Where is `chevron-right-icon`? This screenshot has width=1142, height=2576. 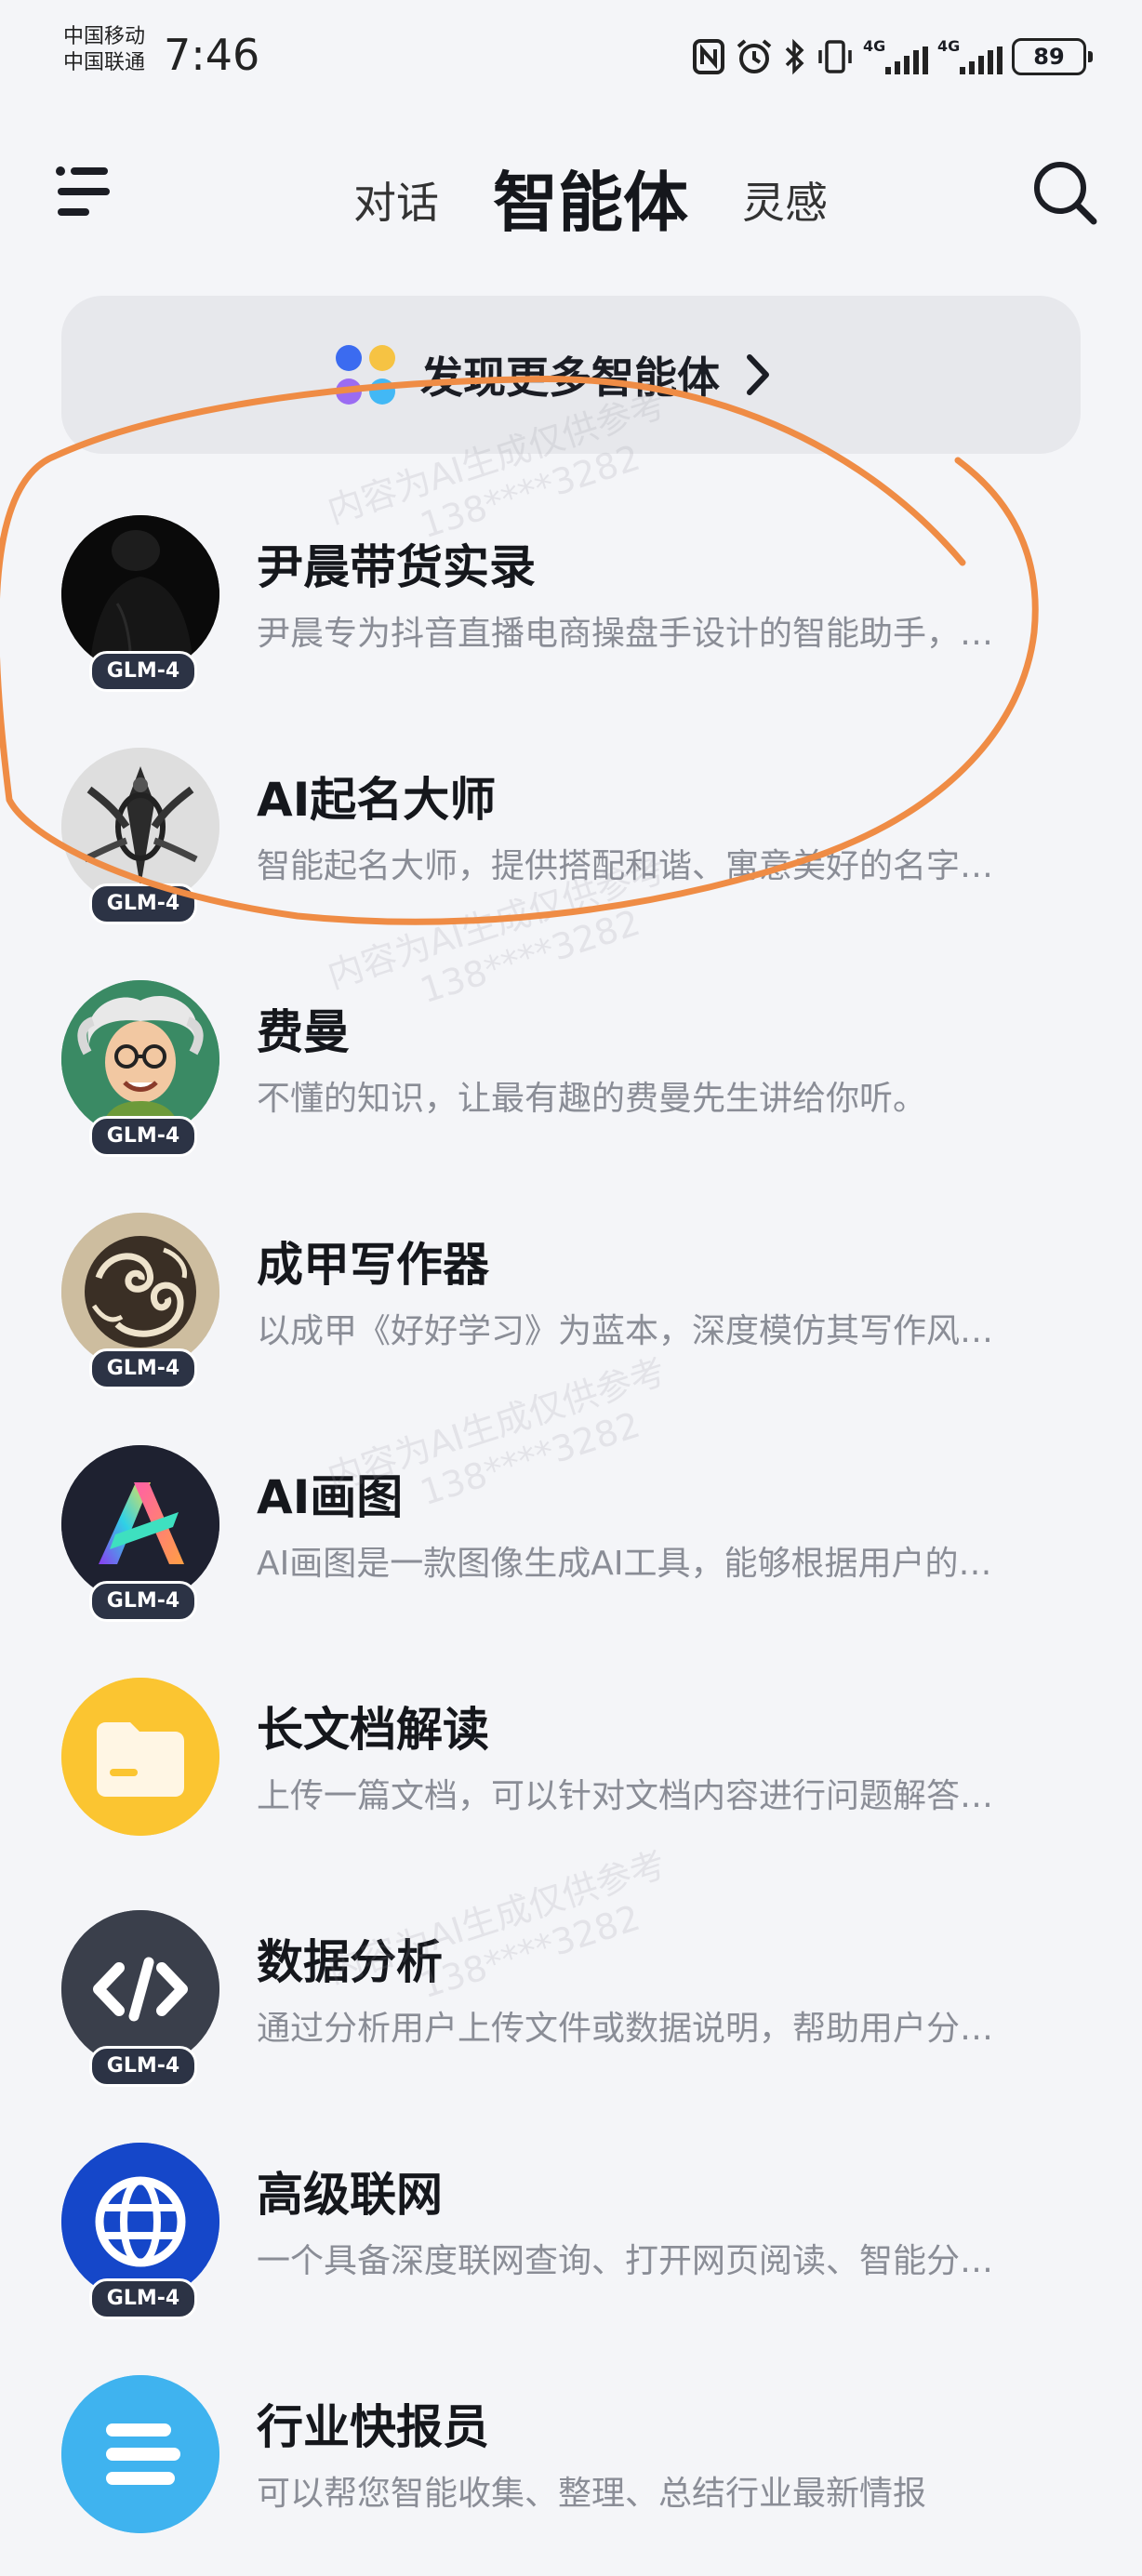
chevron-right-icon is located at coordinates (758, 374).